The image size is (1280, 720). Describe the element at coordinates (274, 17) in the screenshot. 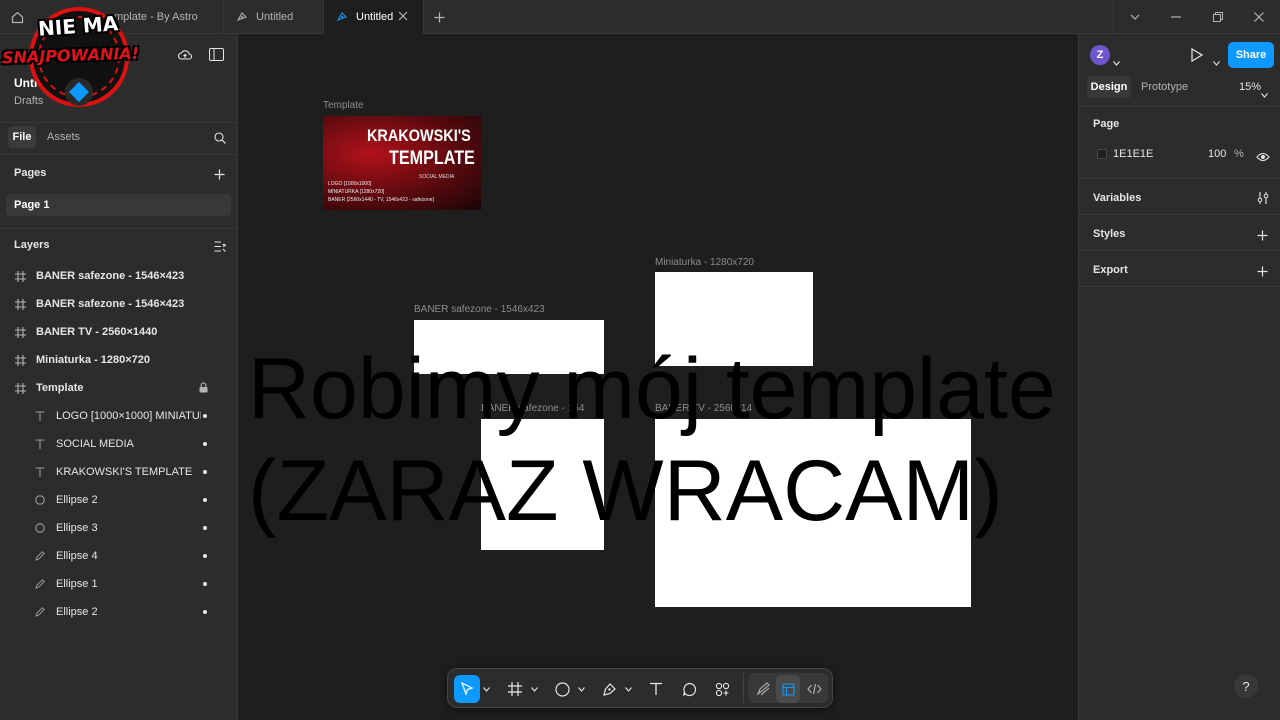

I see `tab-untitled-1: Untitled` at that location.